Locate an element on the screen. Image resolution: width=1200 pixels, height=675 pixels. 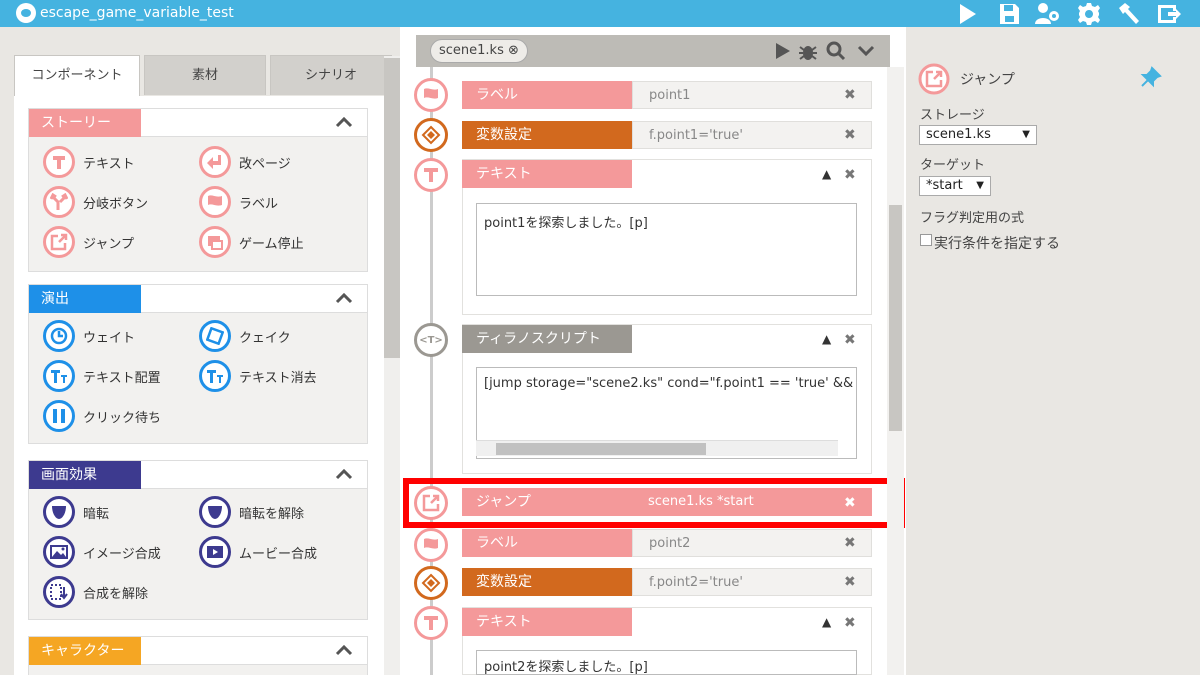
component-gamestop: ゲーム停止 is located at coordinates (251, 242).